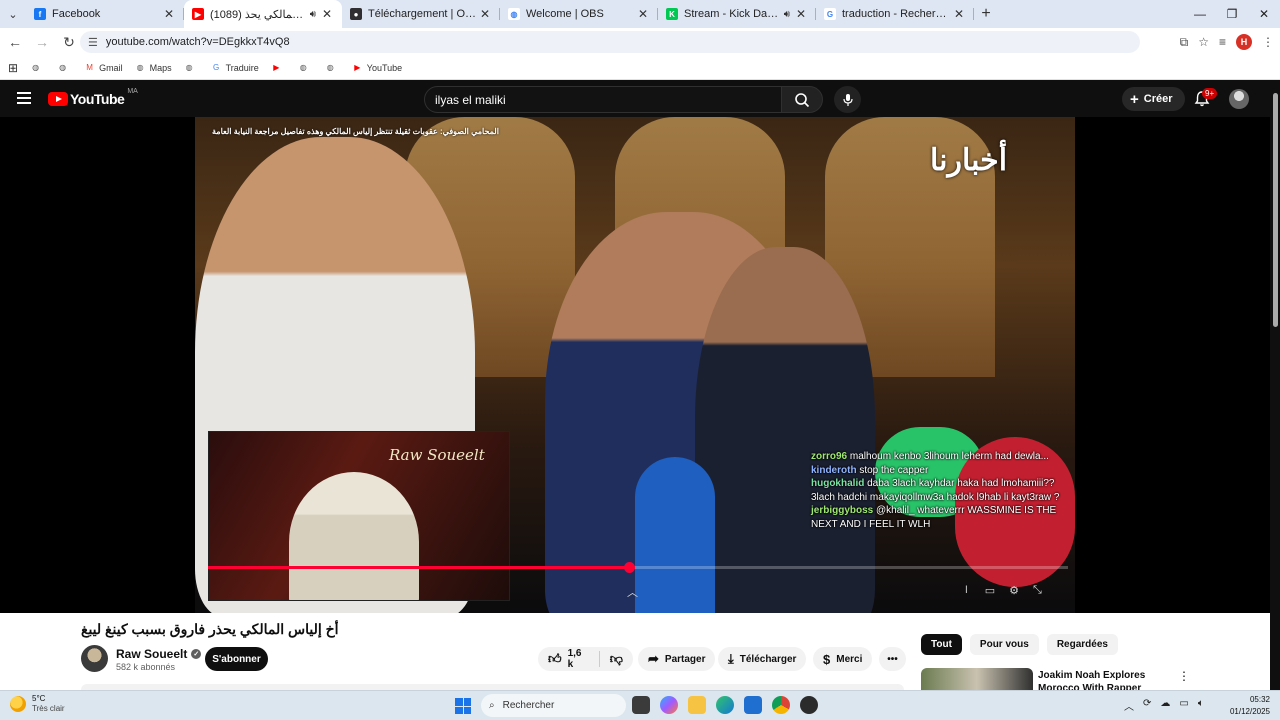 This screenshot has height=720, width=1280. What do you see at coordinates (1004, 644) in the screenshot?
I see `filter-chip: Pour vous` at bounding box center [1004, 644].